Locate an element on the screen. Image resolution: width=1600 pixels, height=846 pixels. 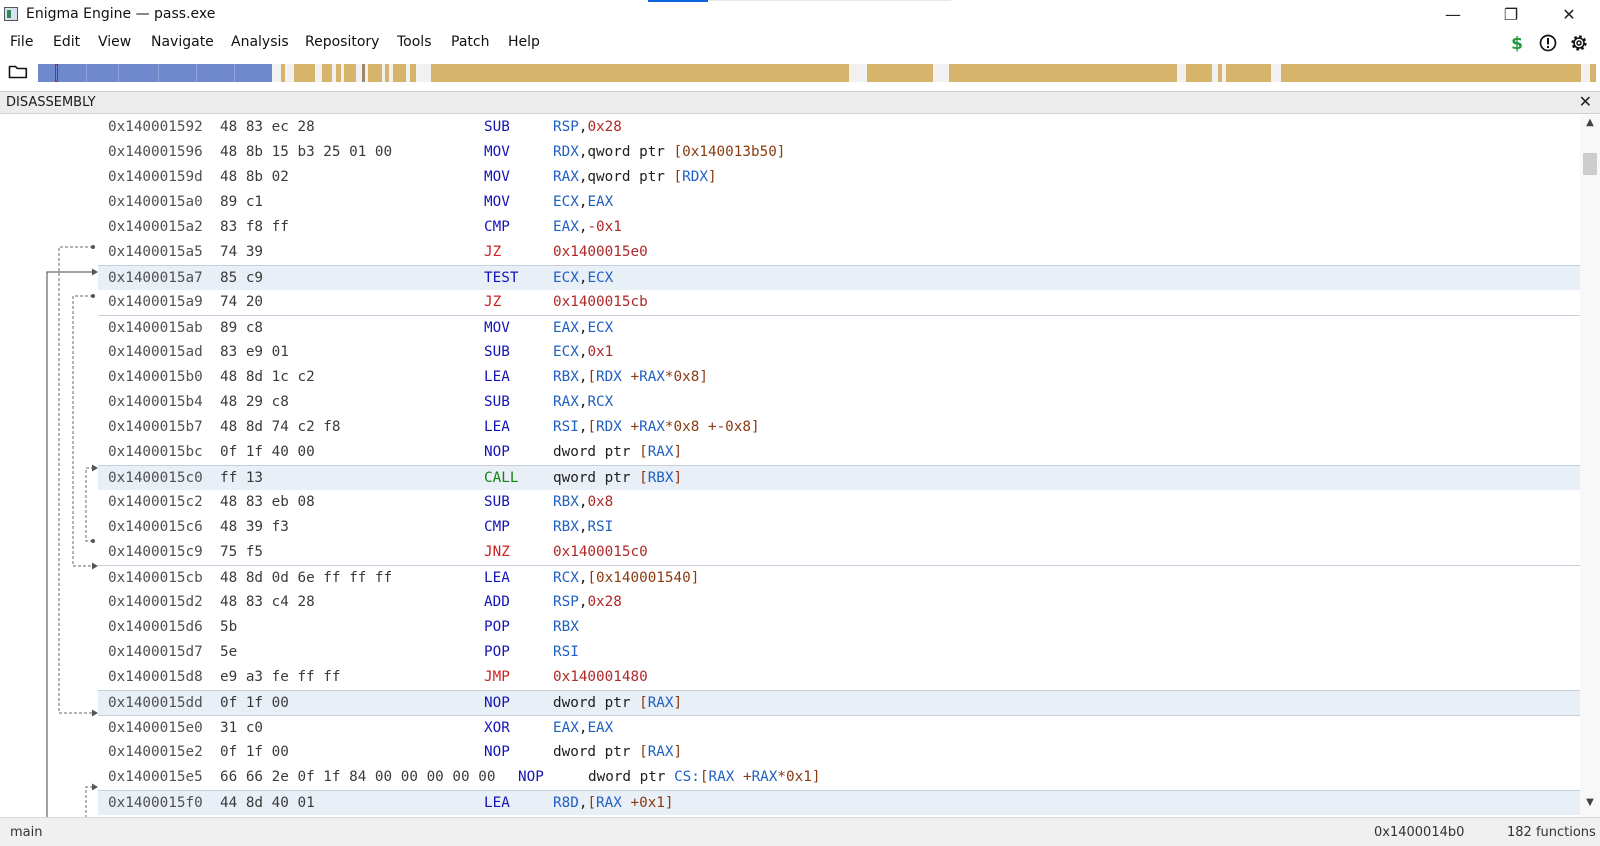
navigation-bar is located at coordinates (817, 73).